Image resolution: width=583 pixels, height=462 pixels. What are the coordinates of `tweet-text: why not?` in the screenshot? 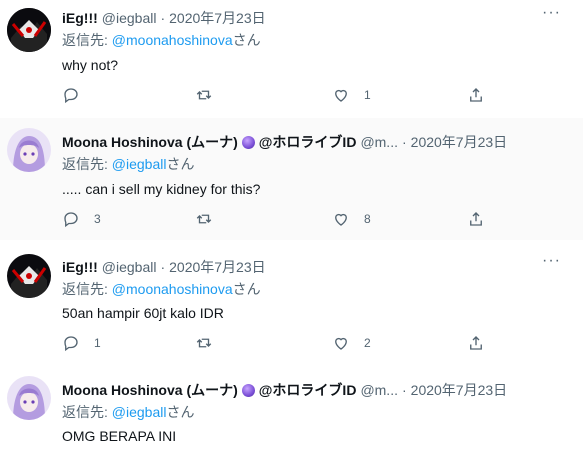 It's located at (90, 65).